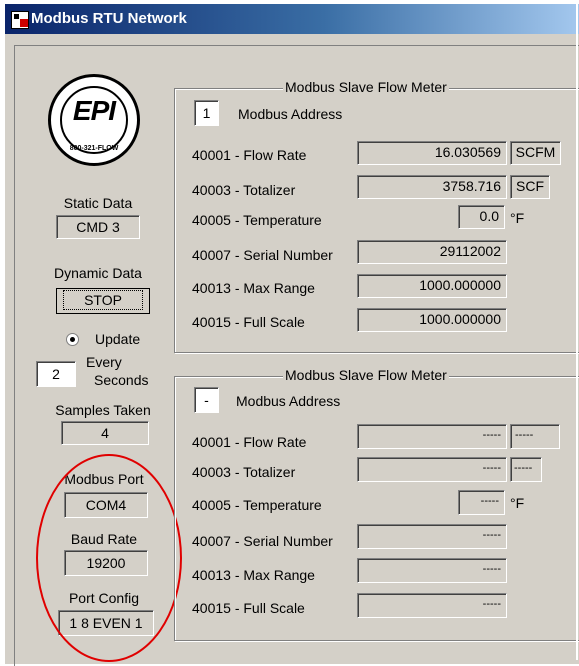  What do you see at coordinates (253, 288) in the screenshot?
I see `meter1-row-label: 40013 - Max Range` at bounding box center [253, 288].